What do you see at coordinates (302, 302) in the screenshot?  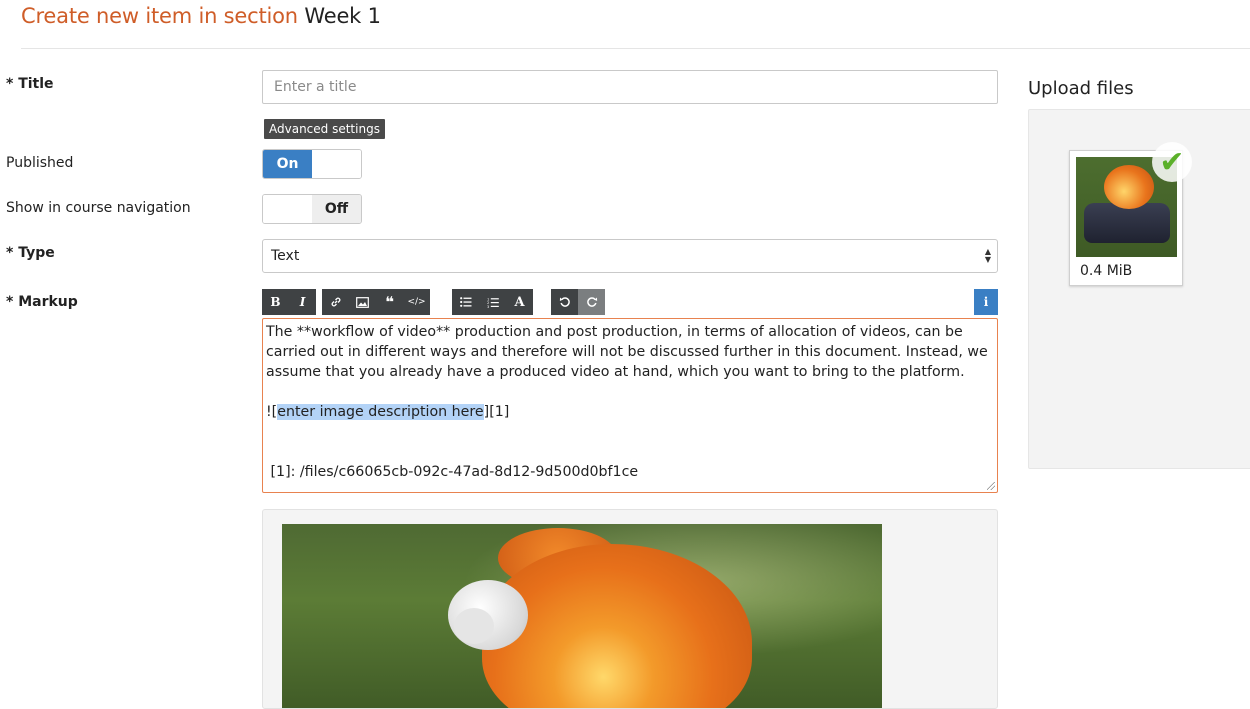 I see `italic-icon: I` at bounding box center [302, 302].